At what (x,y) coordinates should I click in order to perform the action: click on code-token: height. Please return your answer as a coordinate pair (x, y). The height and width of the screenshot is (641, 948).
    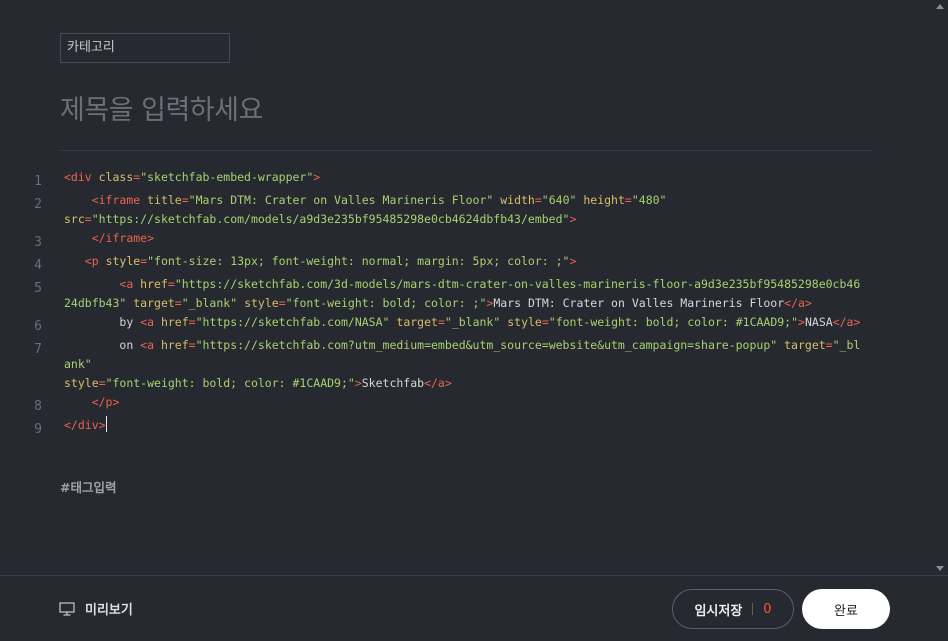
    Looking at the image, I should click on (604, 200).